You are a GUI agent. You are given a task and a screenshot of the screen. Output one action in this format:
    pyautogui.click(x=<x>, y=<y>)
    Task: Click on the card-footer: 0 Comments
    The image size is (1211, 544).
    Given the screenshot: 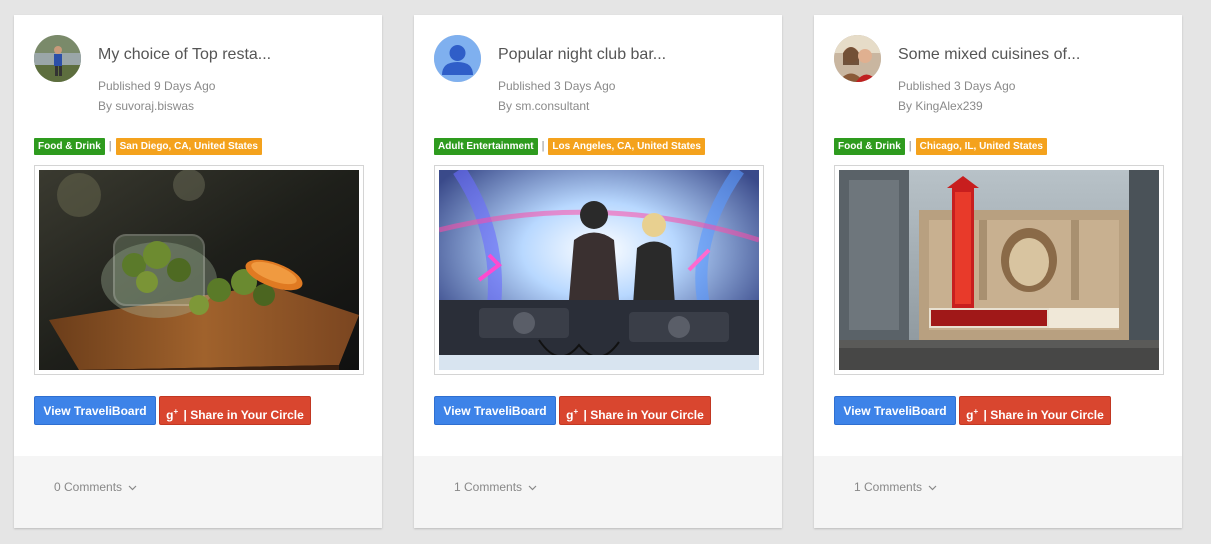 What is the action you would take?
    pyautogui.click(x=198, y=492)
    